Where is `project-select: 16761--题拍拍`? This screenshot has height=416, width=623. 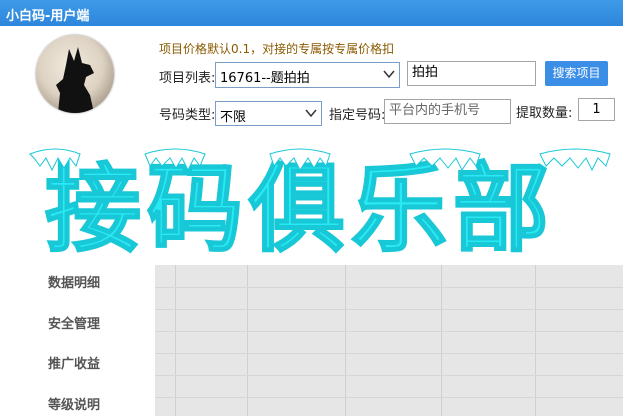 project-select: 16761--题拍拍 is located at coordinates (307, 75).